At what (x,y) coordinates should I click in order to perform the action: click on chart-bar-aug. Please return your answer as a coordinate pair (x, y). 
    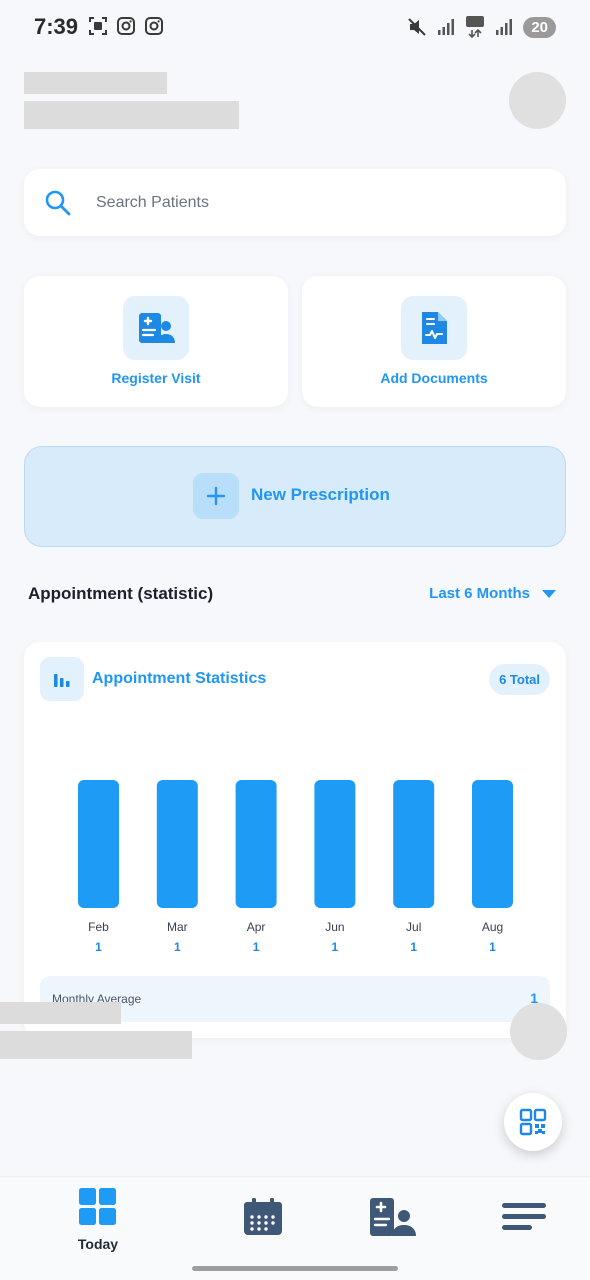
    Looking at the image, I should click on (492, 844).